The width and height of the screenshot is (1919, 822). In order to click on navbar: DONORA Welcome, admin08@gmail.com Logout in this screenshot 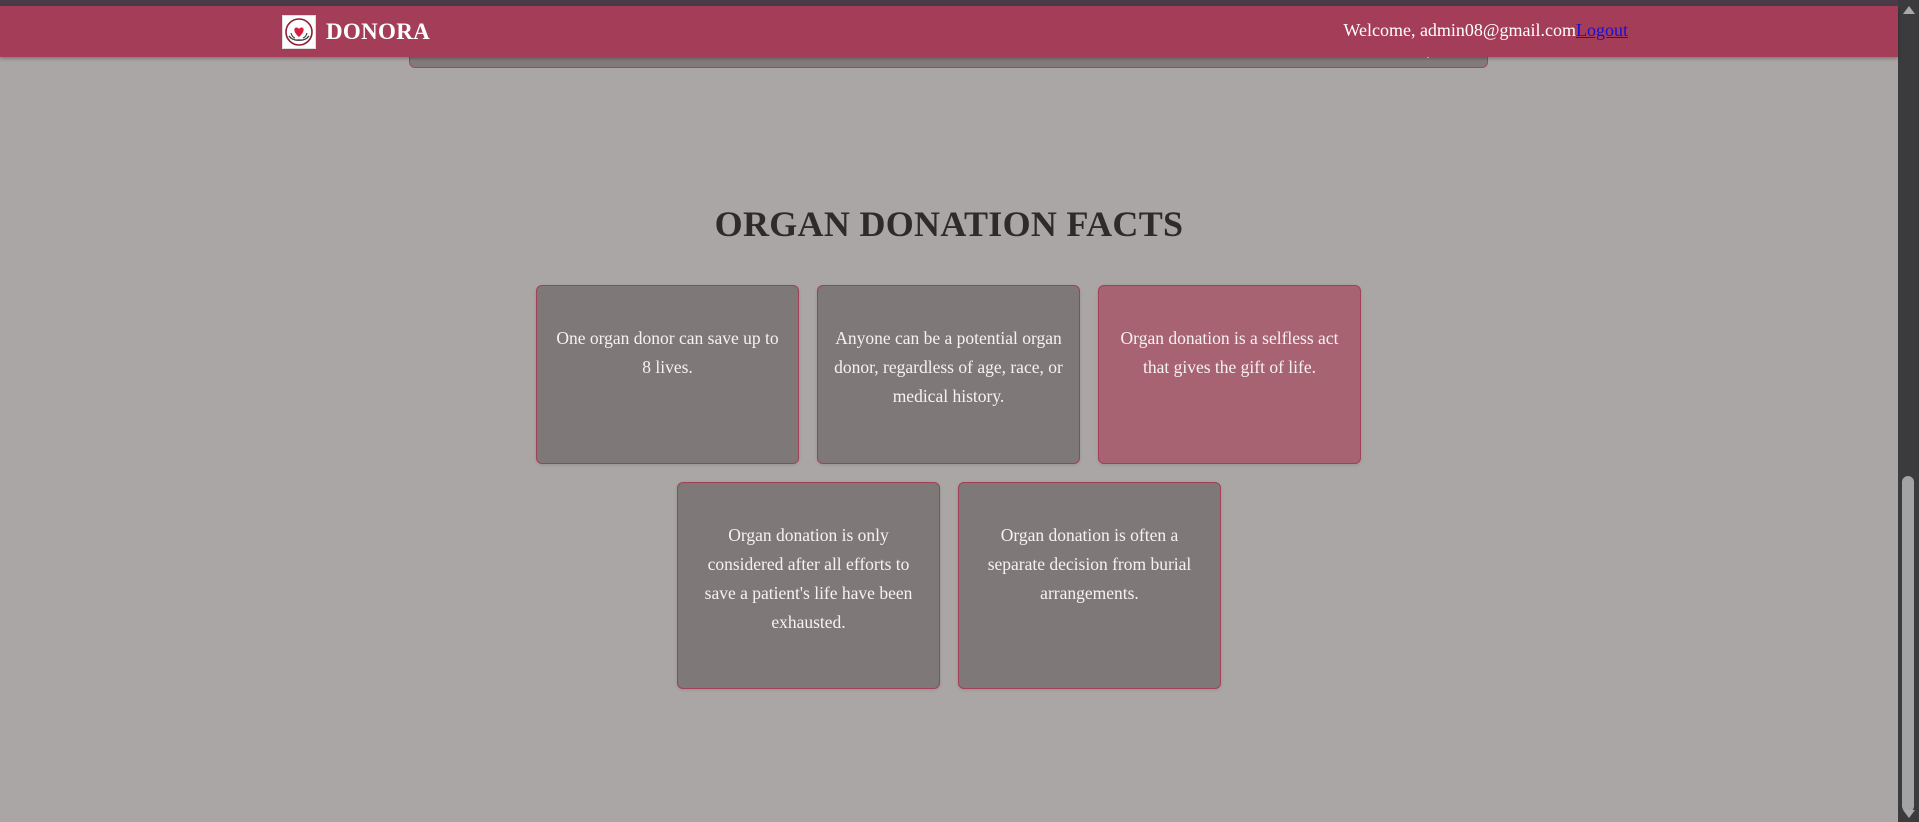, I will do `click(949, 31)`.